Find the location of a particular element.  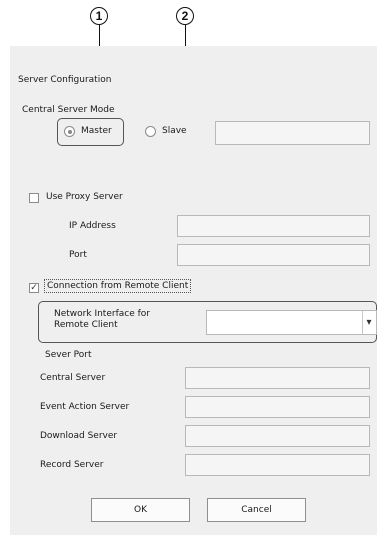

master-radio is located at coordinates (69, 131).